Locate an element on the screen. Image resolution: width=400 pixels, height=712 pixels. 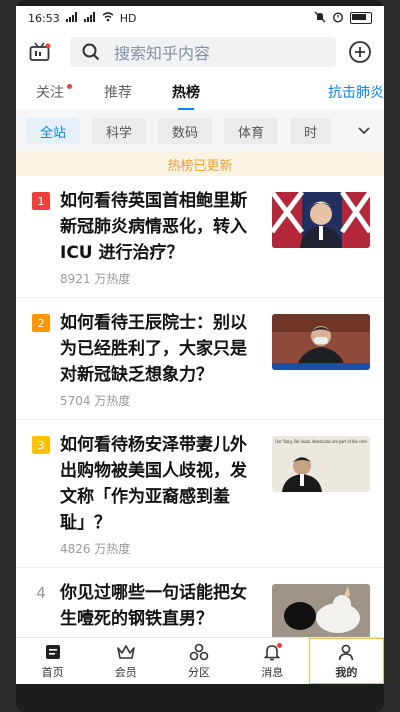
top-header: 搜索知乎内容 is located at coordinates (200, 52).